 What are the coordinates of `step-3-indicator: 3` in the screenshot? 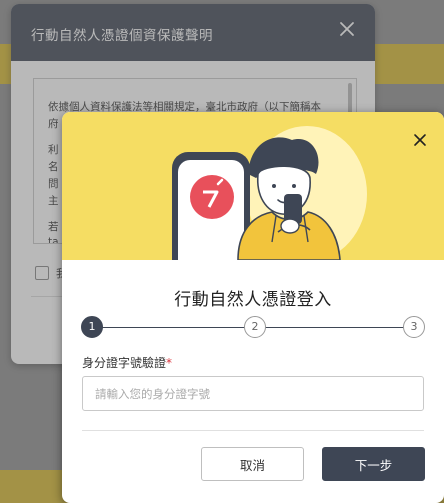 It's located at (414, 327).